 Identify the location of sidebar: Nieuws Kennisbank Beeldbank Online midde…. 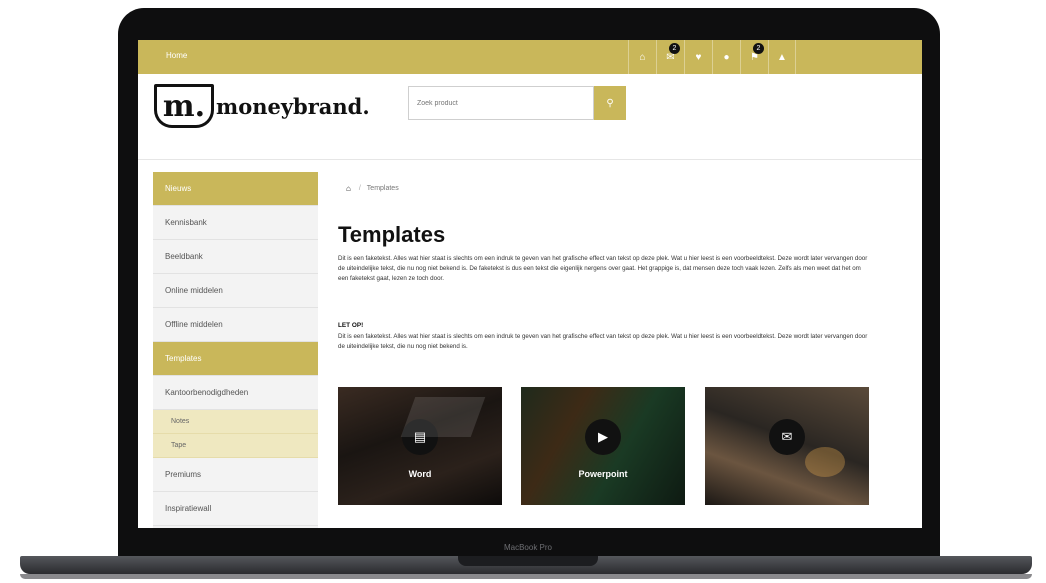
(235, 350).